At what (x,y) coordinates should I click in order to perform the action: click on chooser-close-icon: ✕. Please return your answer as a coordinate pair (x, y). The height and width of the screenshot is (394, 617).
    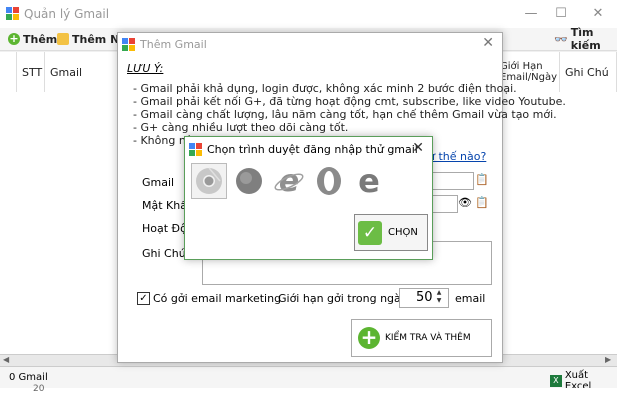
    Looking at the image, I should click on (418, 148).